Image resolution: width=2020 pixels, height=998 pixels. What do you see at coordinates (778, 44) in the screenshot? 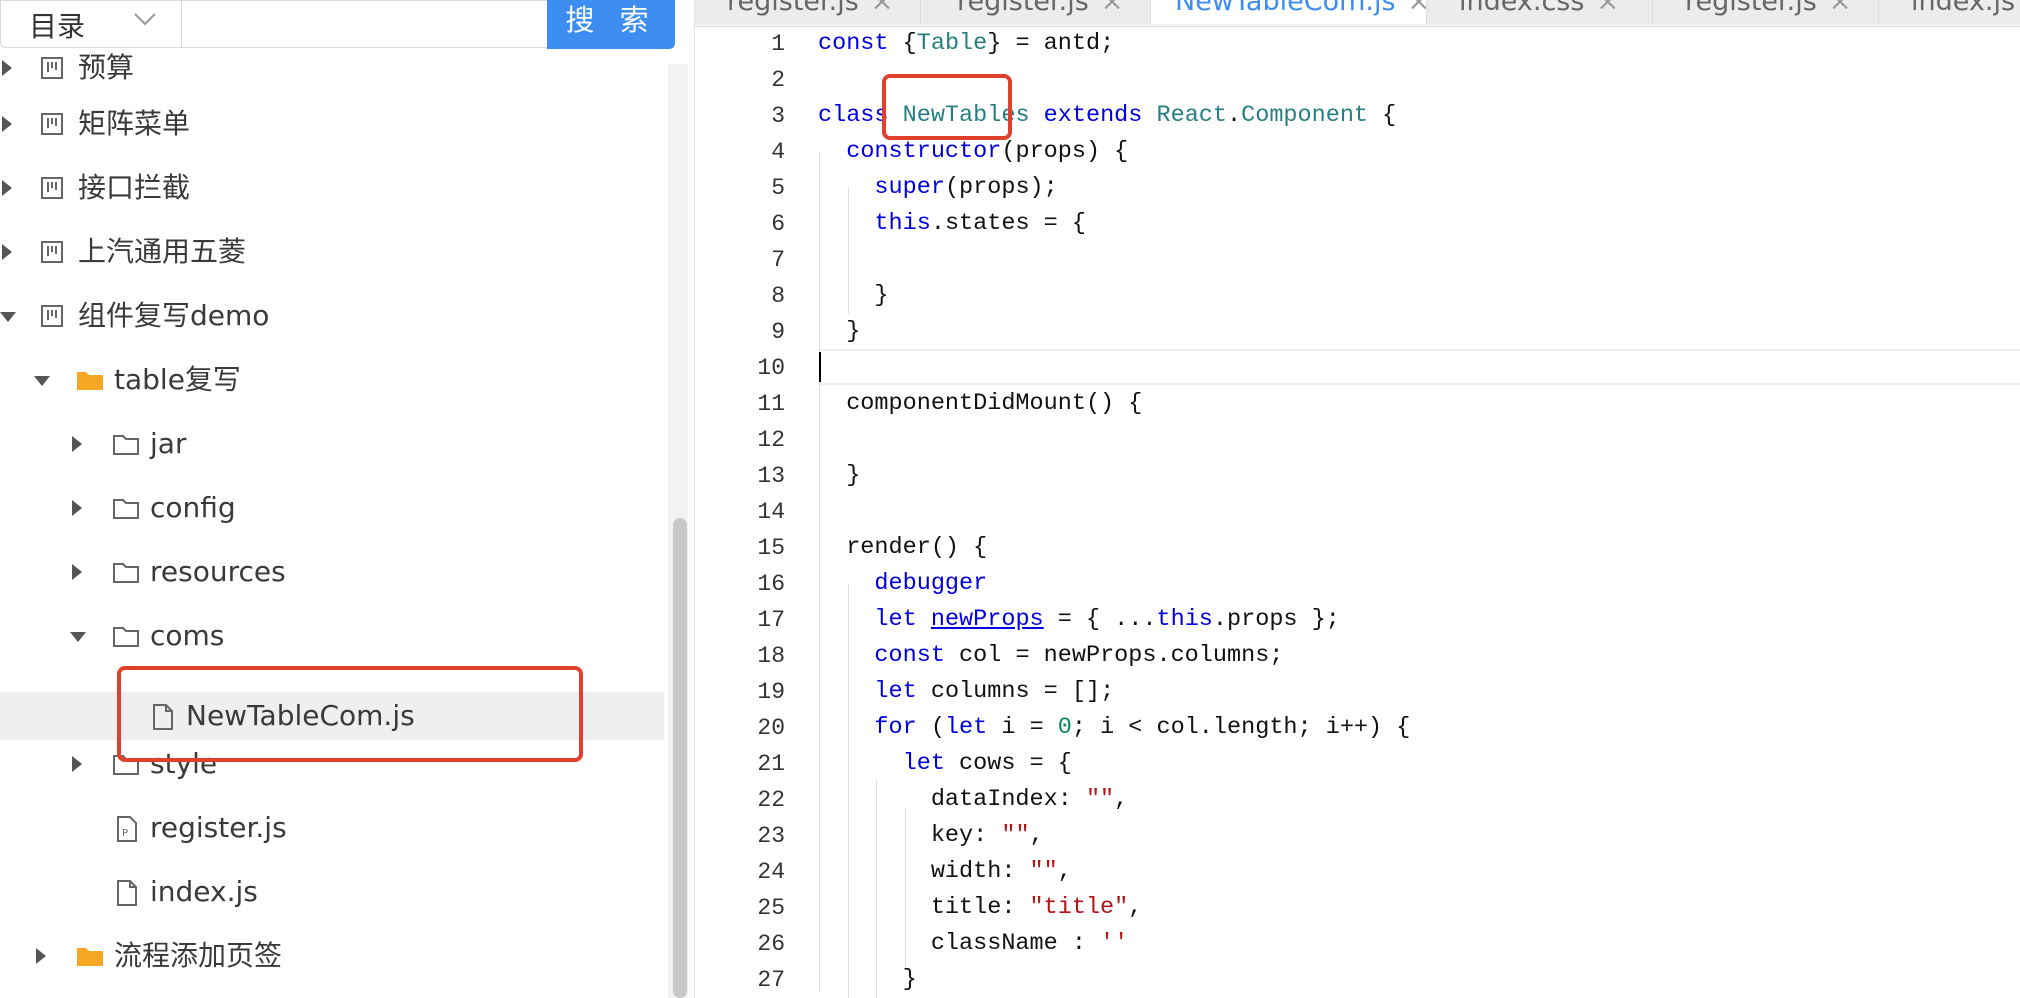
I see `line-number: 1` at bounding box center [778, 44].